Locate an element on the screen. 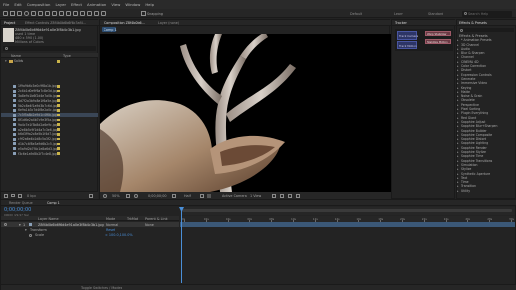  transparency-grid-icon is located at coordinates (209, 195).